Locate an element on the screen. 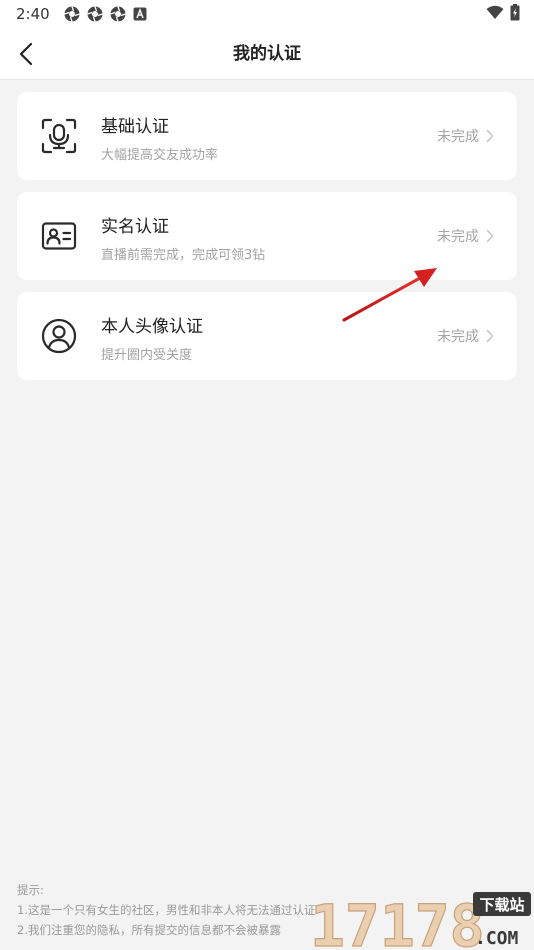 Image resolution: width=534 pixels, height=950 pixels. item-title: 实名认证 is located at coordinates (135, 227).